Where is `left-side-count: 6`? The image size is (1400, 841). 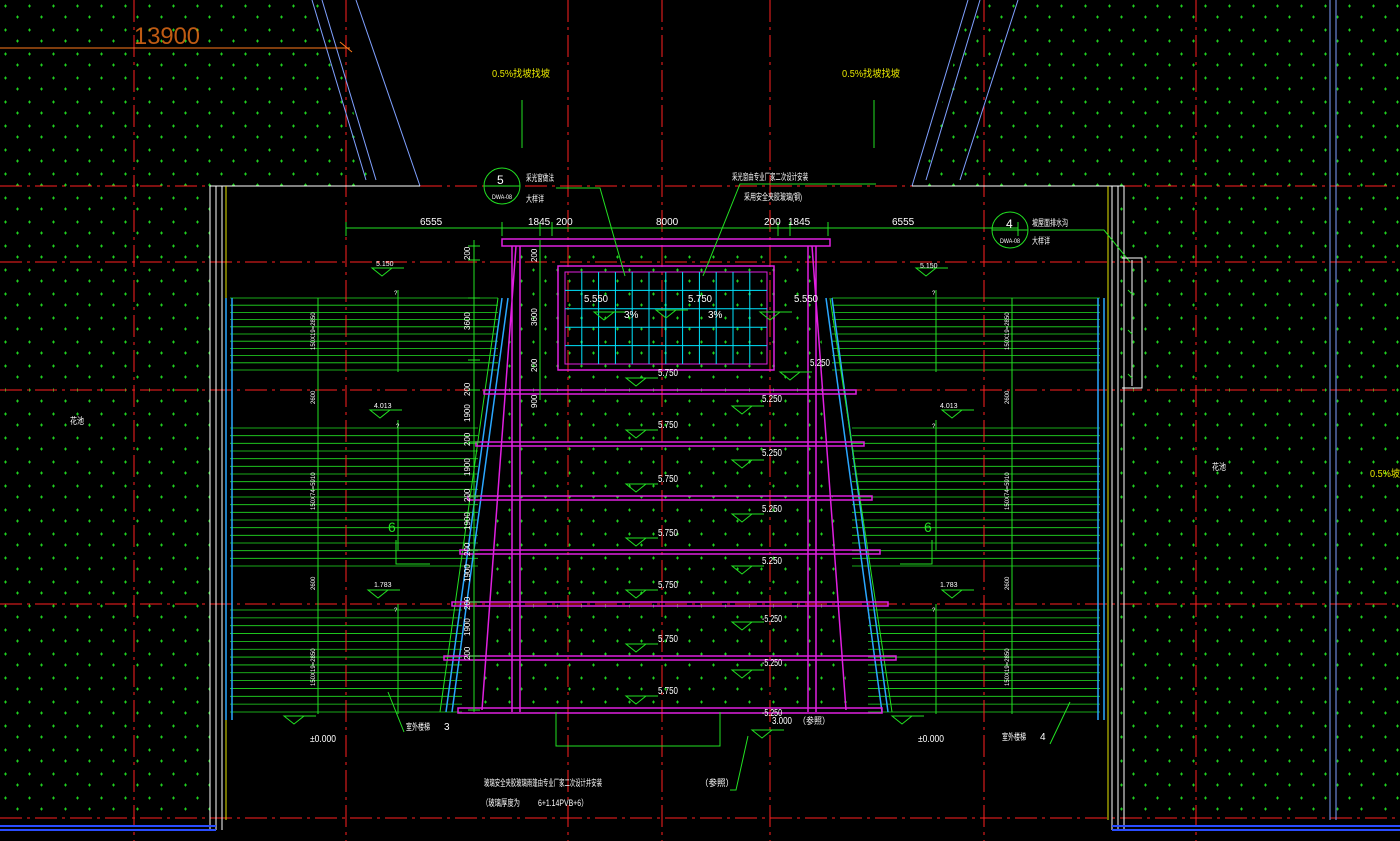 left-side-count: 6 is located at coordinates (392, 527).